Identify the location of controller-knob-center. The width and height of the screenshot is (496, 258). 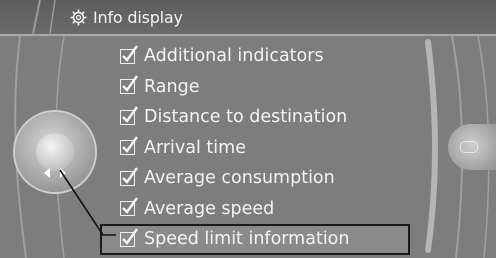
(55, 155).